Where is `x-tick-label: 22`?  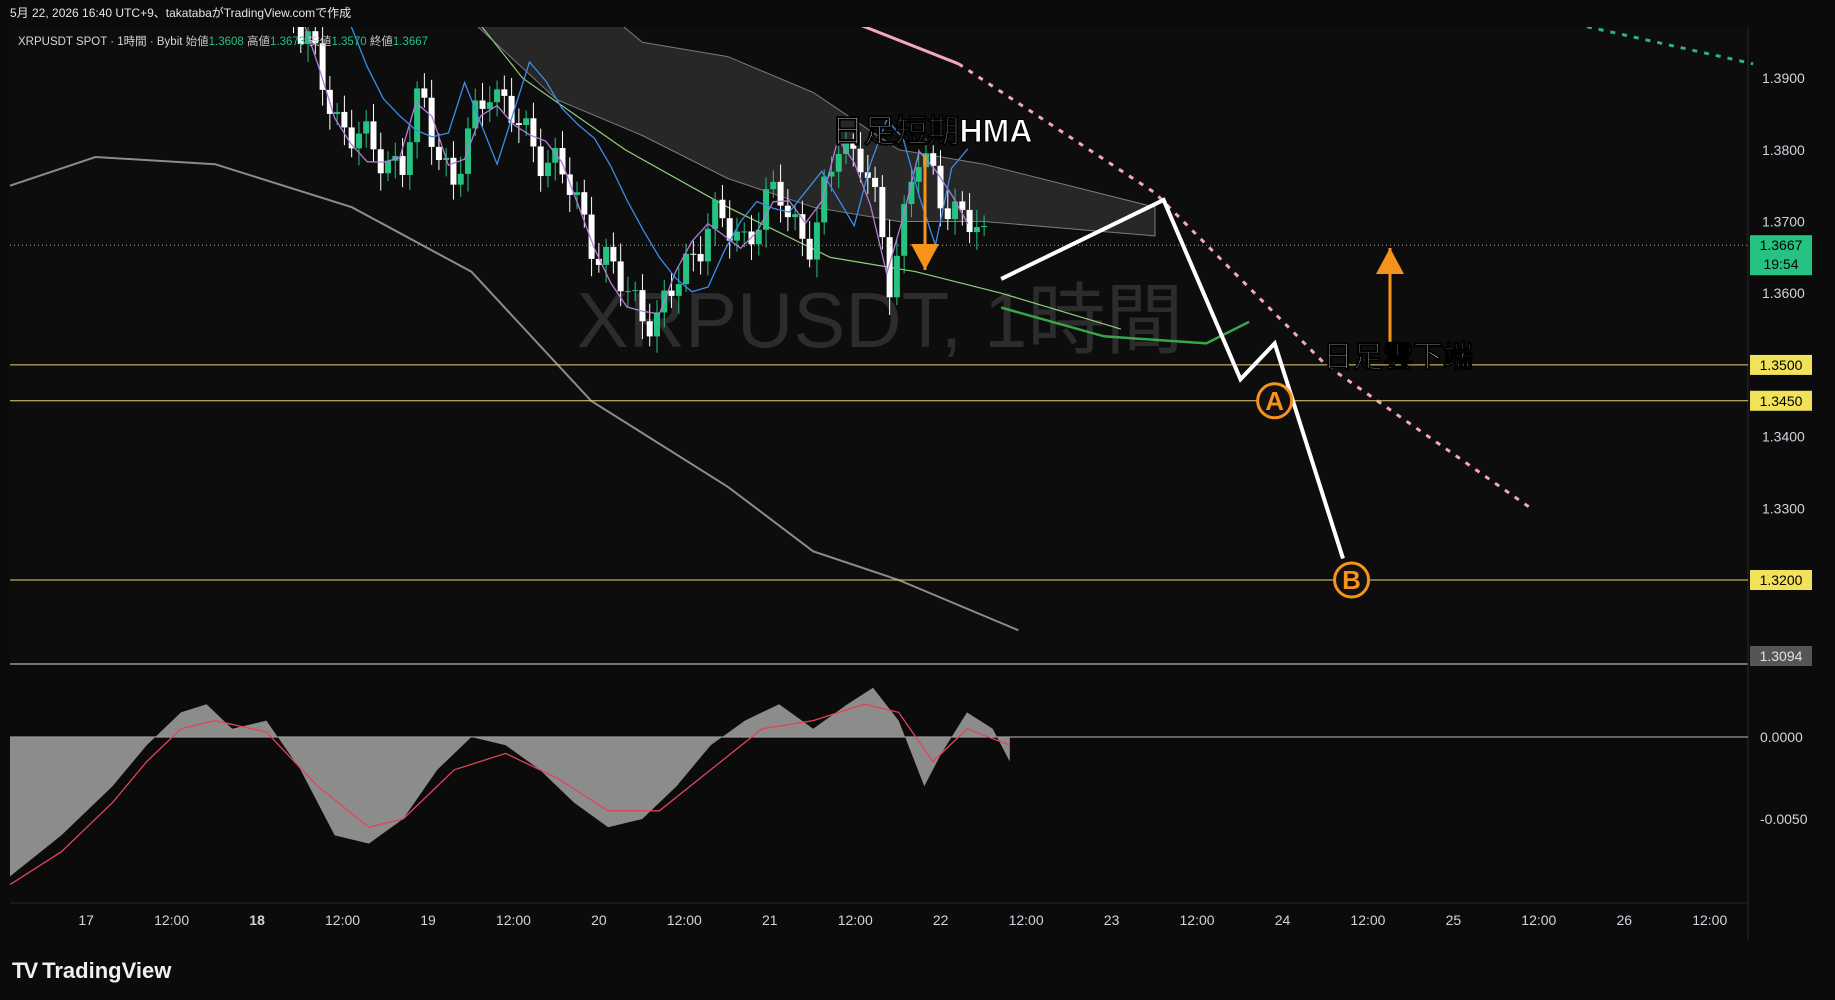 x-tick-label: 22 is located at coordinates (941, 920).